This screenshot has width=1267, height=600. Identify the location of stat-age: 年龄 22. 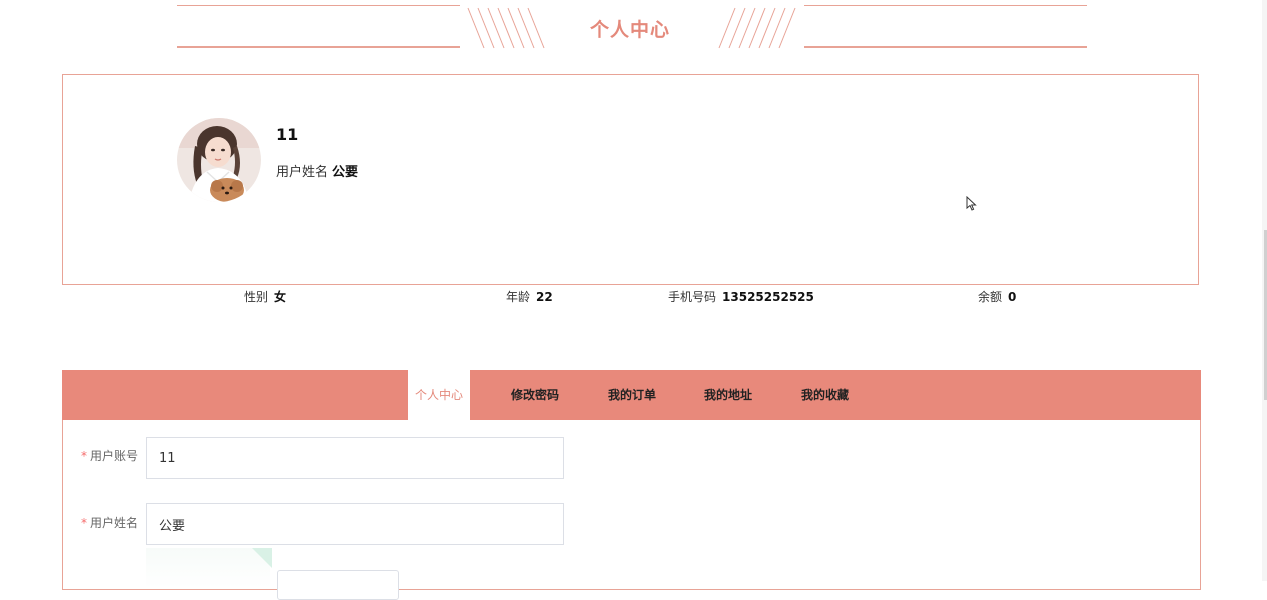
(529, 296).